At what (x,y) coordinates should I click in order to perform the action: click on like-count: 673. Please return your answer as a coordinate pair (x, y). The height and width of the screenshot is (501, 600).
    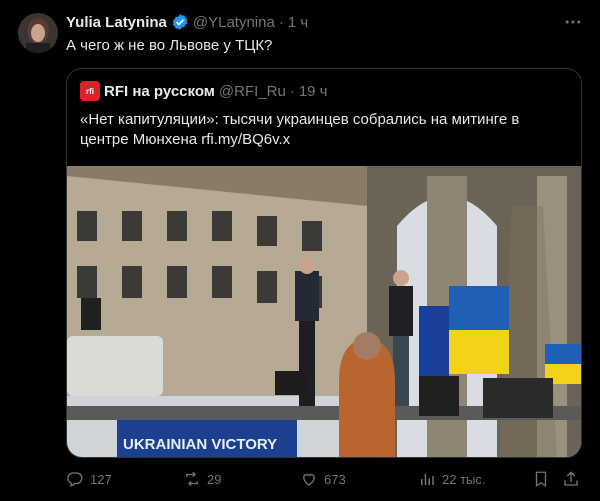
    Looking at the image, I should click on (335, 479).